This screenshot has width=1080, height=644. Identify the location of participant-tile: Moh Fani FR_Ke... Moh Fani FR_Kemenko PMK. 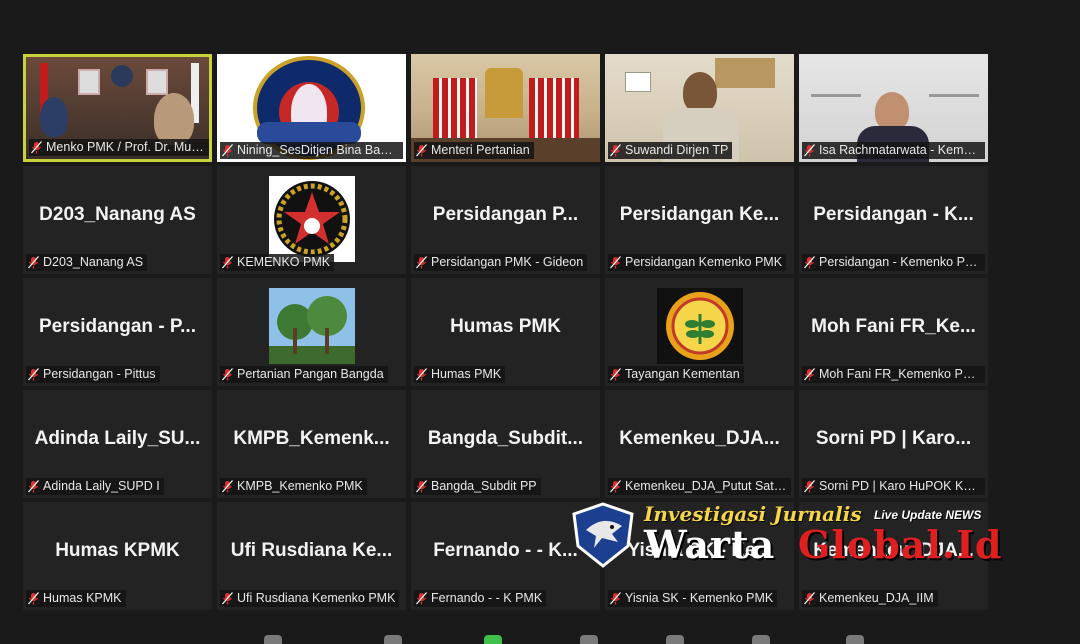
(893, 332).